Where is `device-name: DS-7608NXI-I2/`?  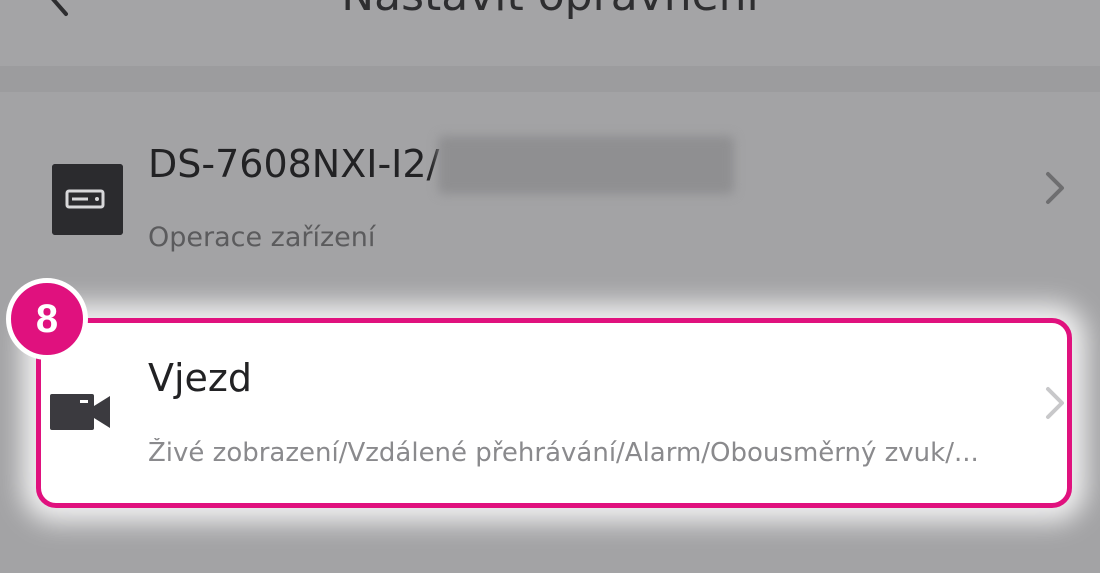
device-name: DS-7608NXI-I2/ is located at coordinates (294, 164).